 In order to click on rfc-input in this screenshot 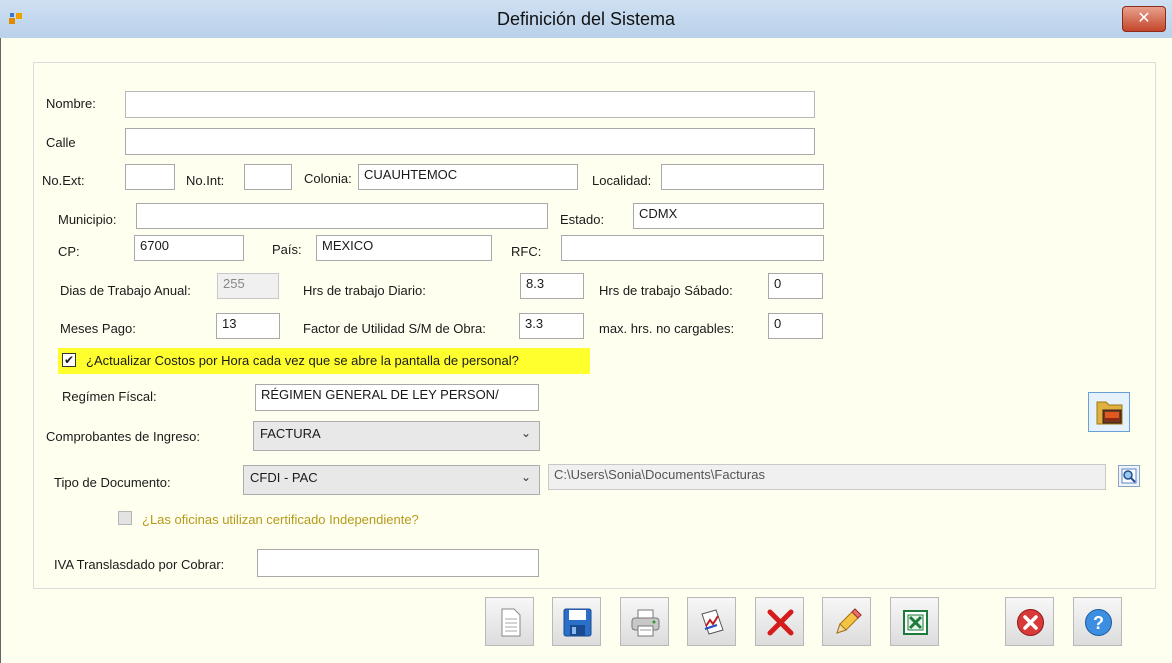, I will do `click(692, 248)`.